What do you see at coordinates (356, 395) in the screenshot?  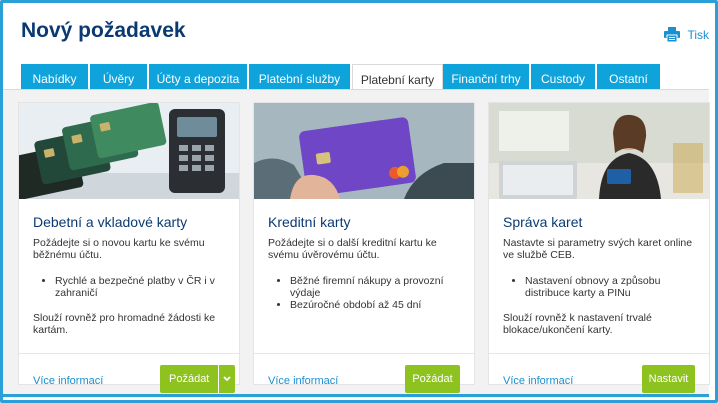 I see `bottom-border` at bounding box center [356, 395].